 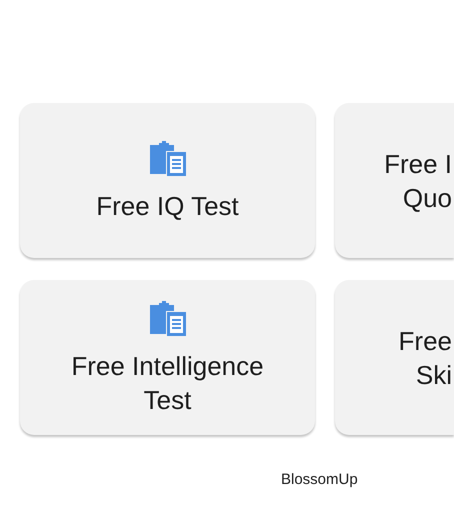 What do you see at coordinates (167, 206) in the screenshot?
I see `card-label: Free IQ Test` at bounding box center [167, 206].